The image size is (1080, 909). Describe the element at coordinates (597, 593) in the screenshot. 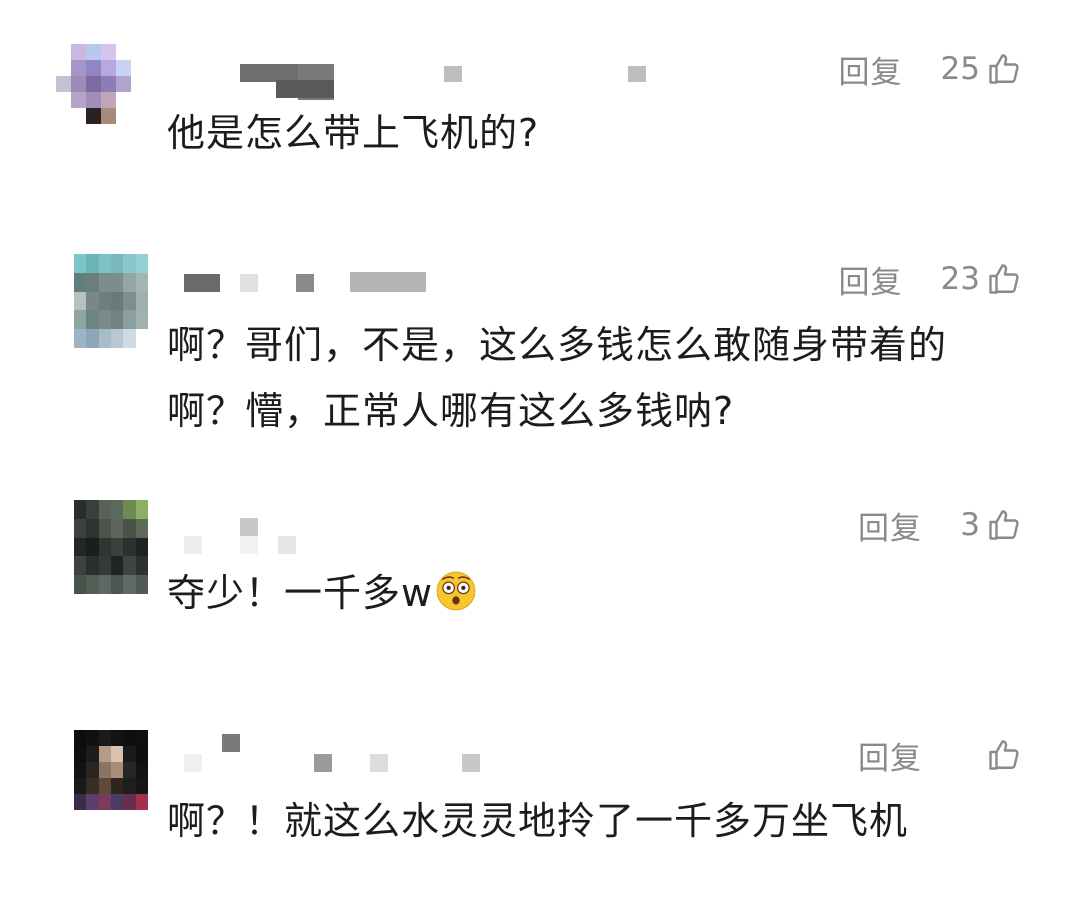

I see `comment-text: 夺少！一千多w` at that location.